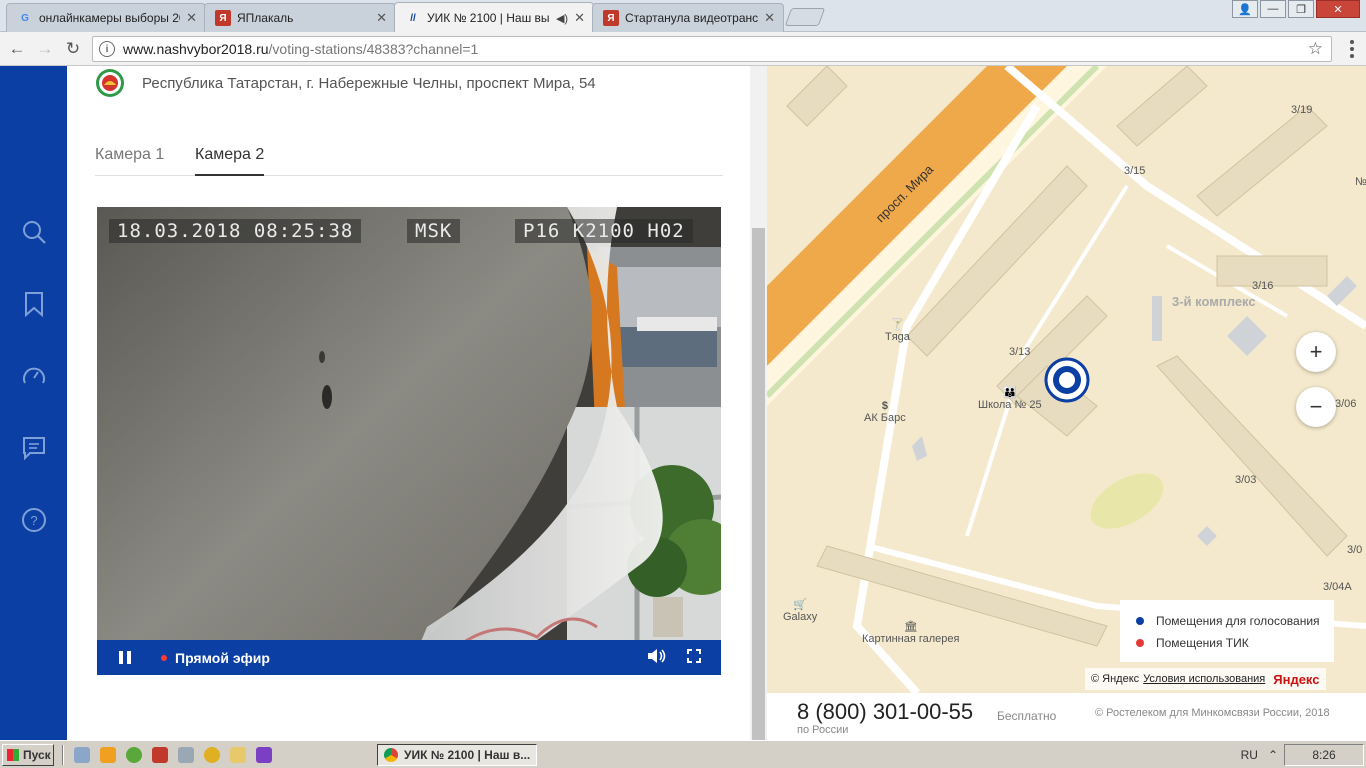  I want to click on sidebar: ?, so click(33, 403).